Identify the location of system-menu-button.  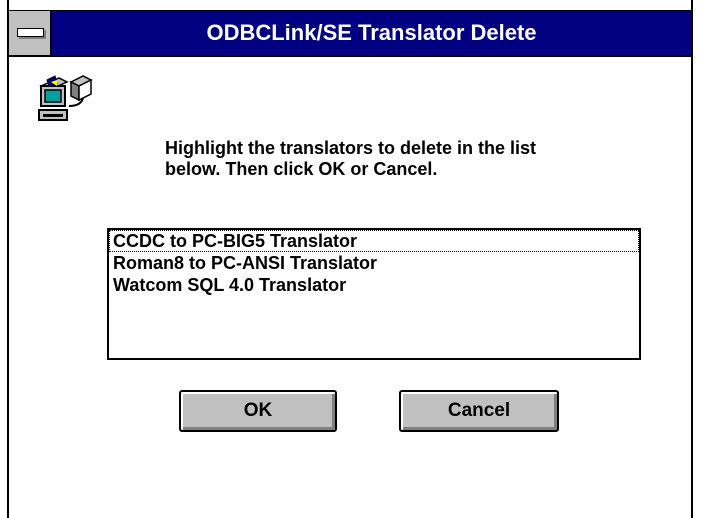
(30, 33).